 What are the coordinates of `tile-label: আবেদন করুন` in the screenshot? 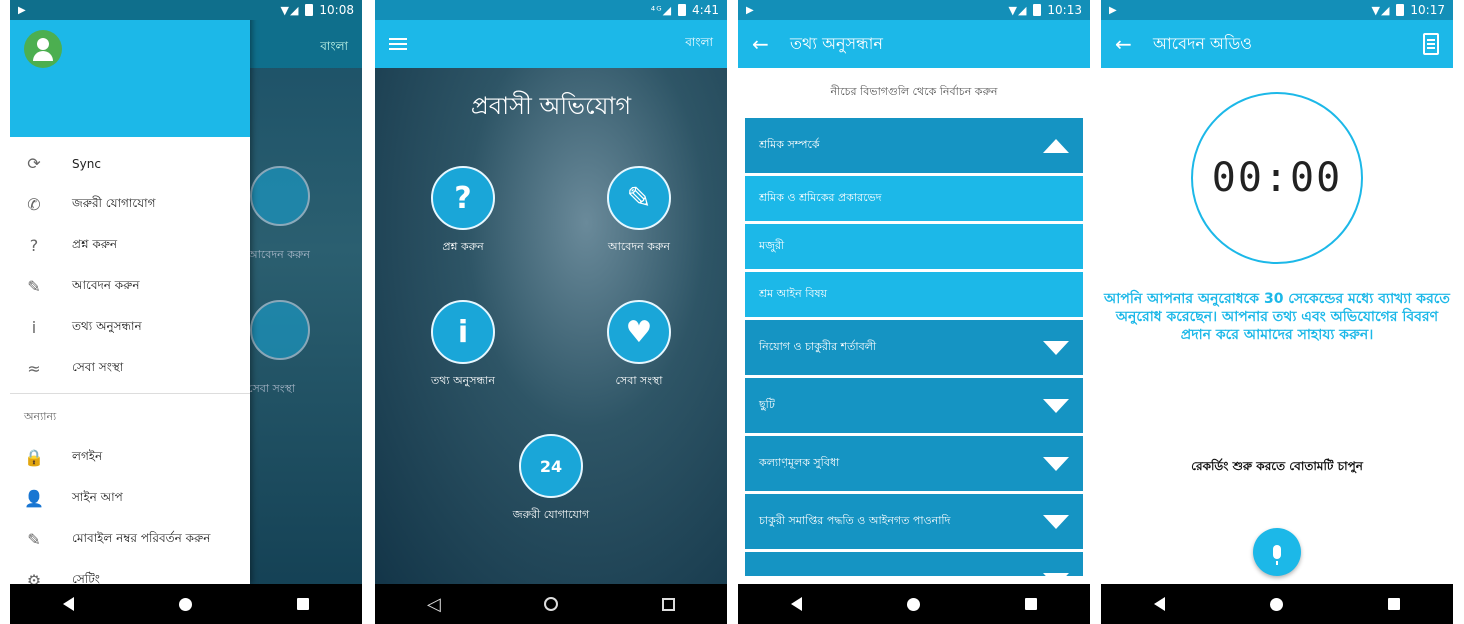 It's located at (639, 246).